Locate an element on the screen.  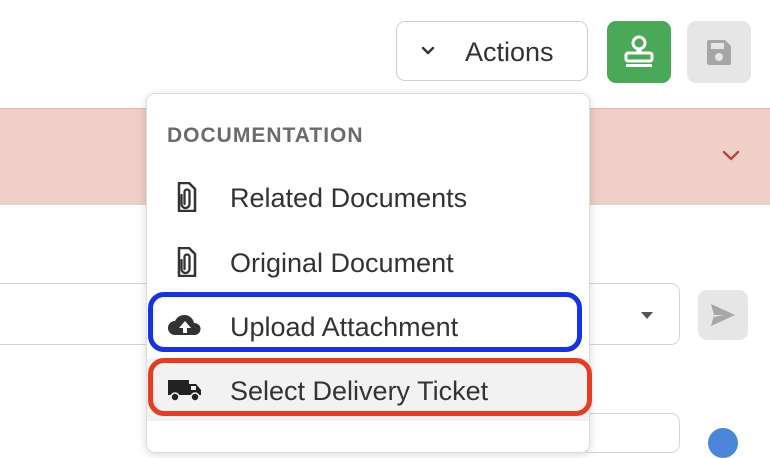
send-icon is located at coordinates (723, 315).